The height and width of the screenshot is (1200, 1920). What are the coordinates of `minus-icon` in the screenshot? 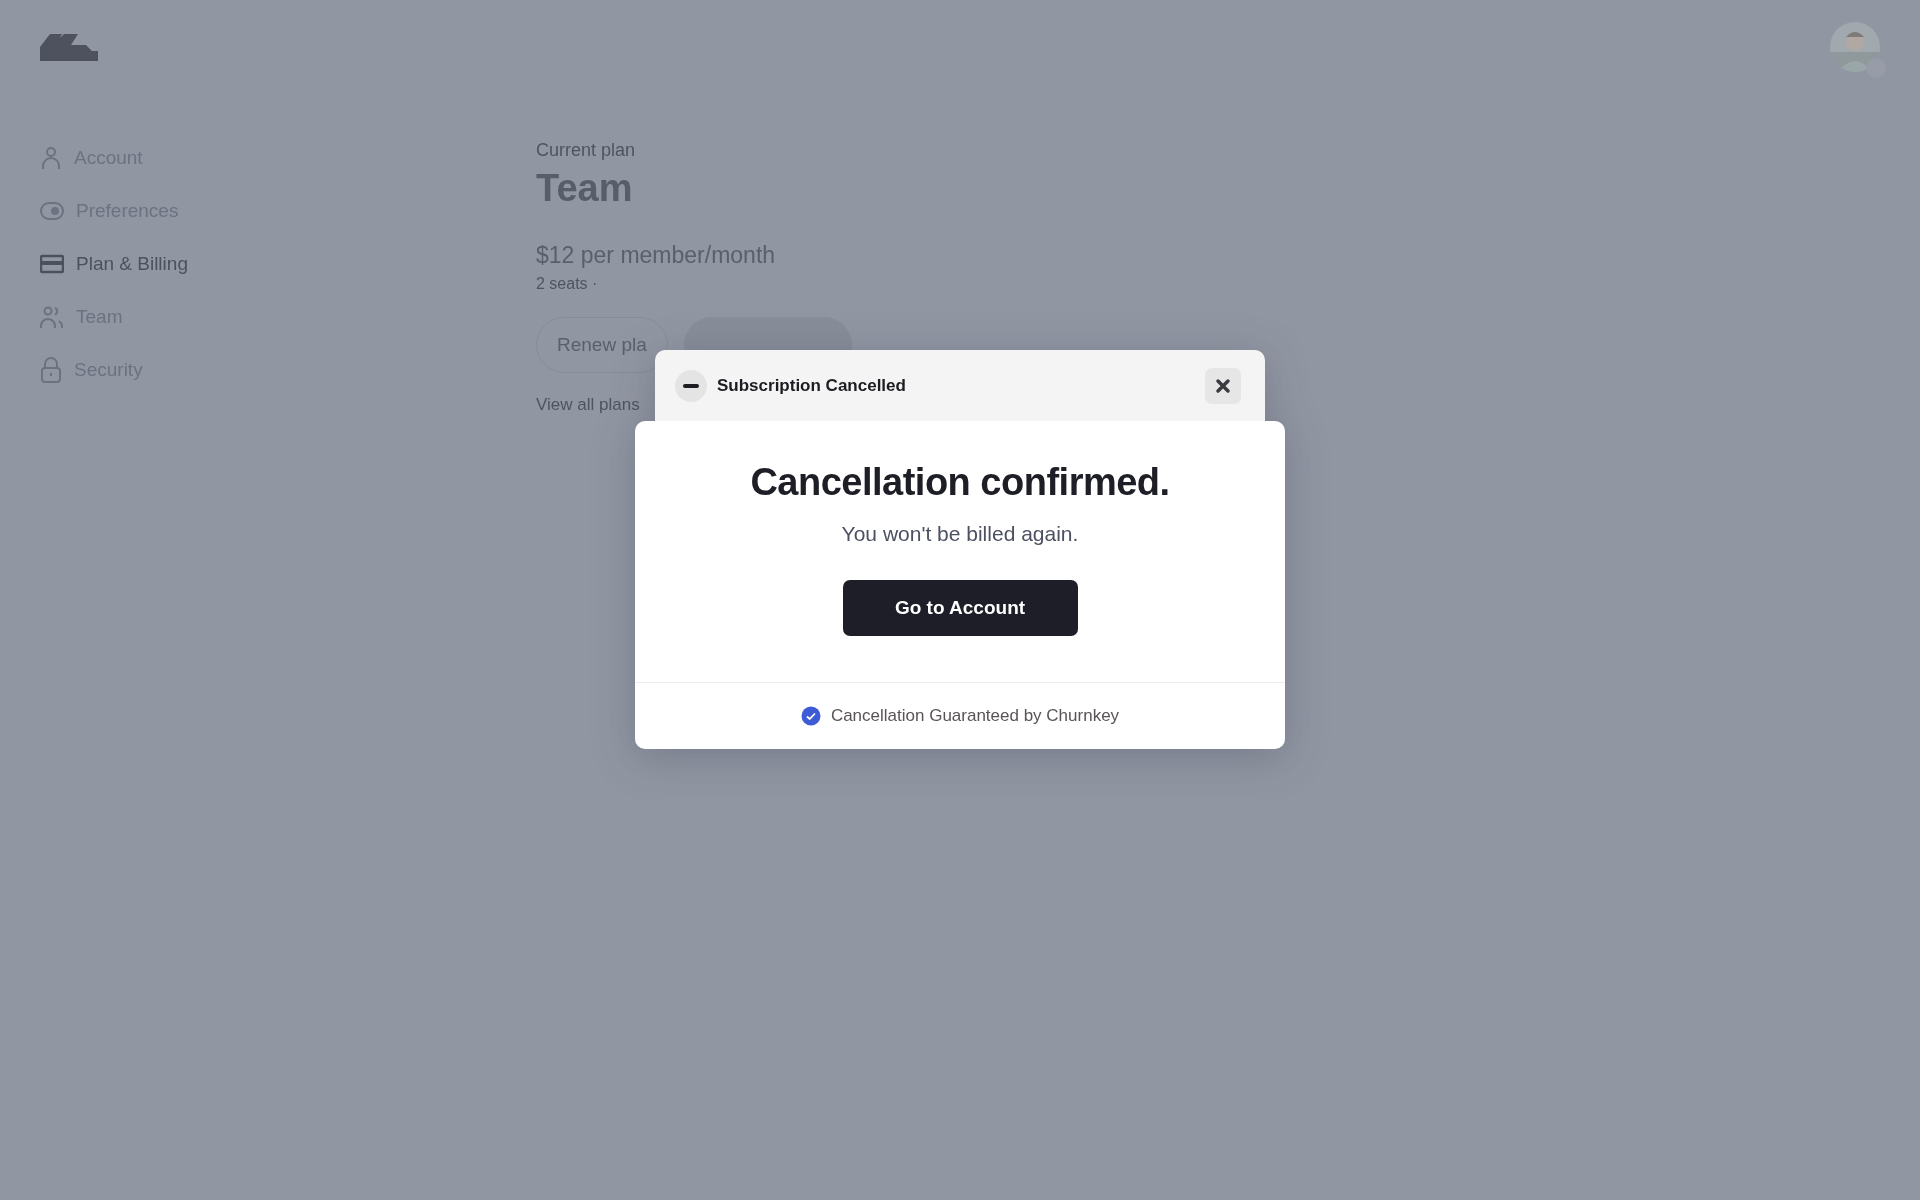 It's located at (691, 385).